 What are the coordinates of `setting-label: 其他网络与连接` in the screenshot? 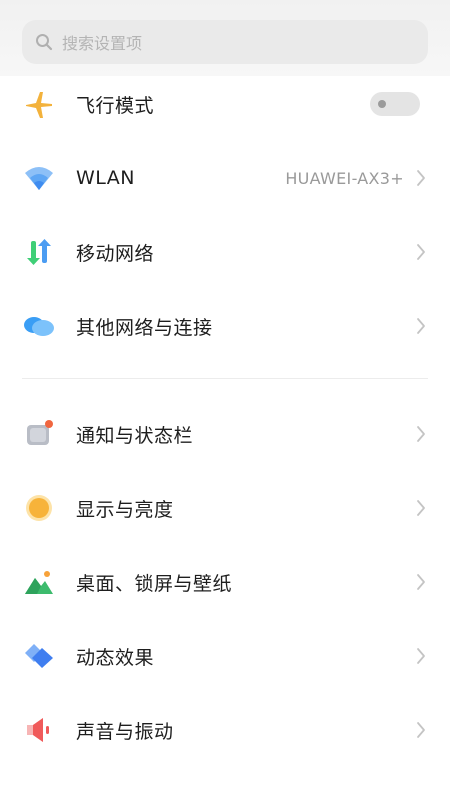 It's located at (144, 327).